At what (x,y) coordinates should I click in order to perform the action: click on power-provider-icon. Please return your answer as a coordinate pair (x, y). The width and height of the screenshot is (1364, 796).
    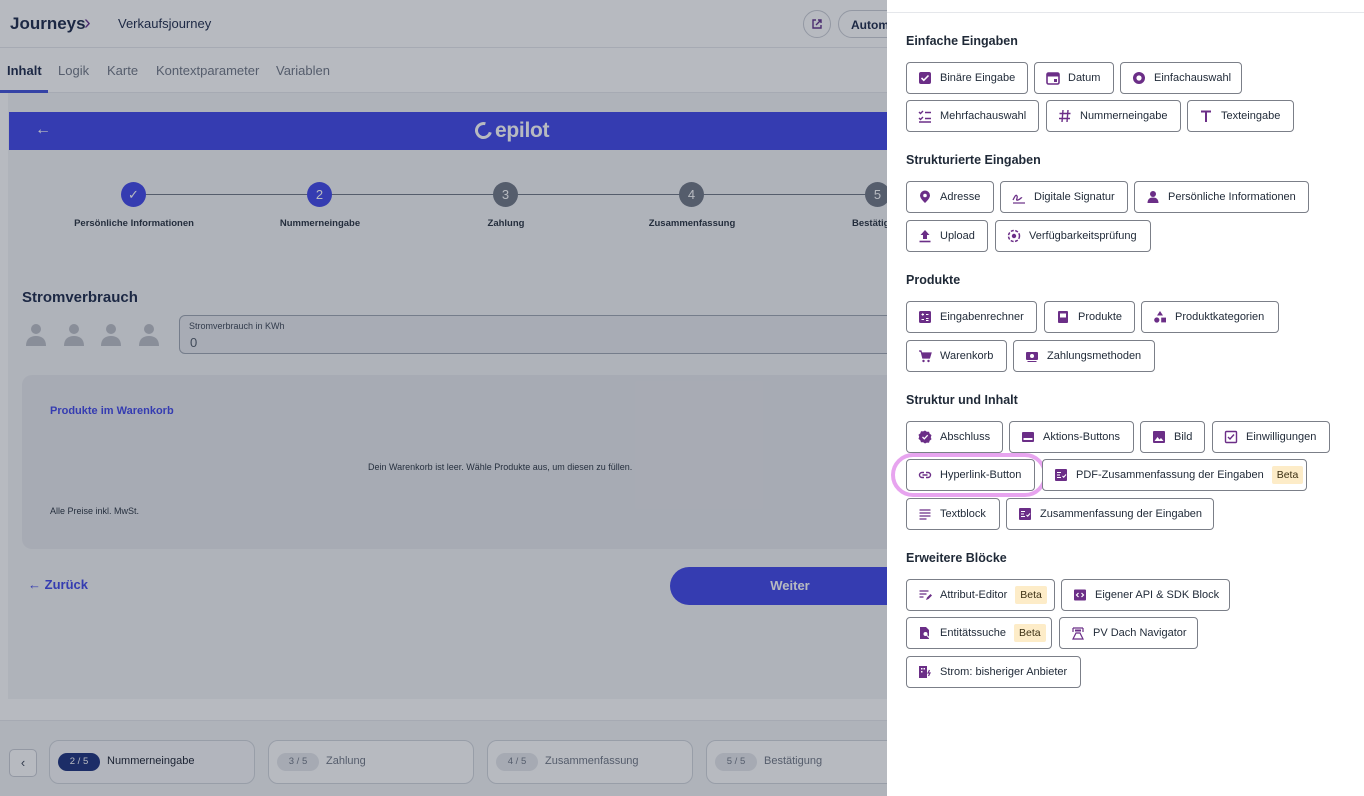
    Looking at the image, I should click on (925, 672).